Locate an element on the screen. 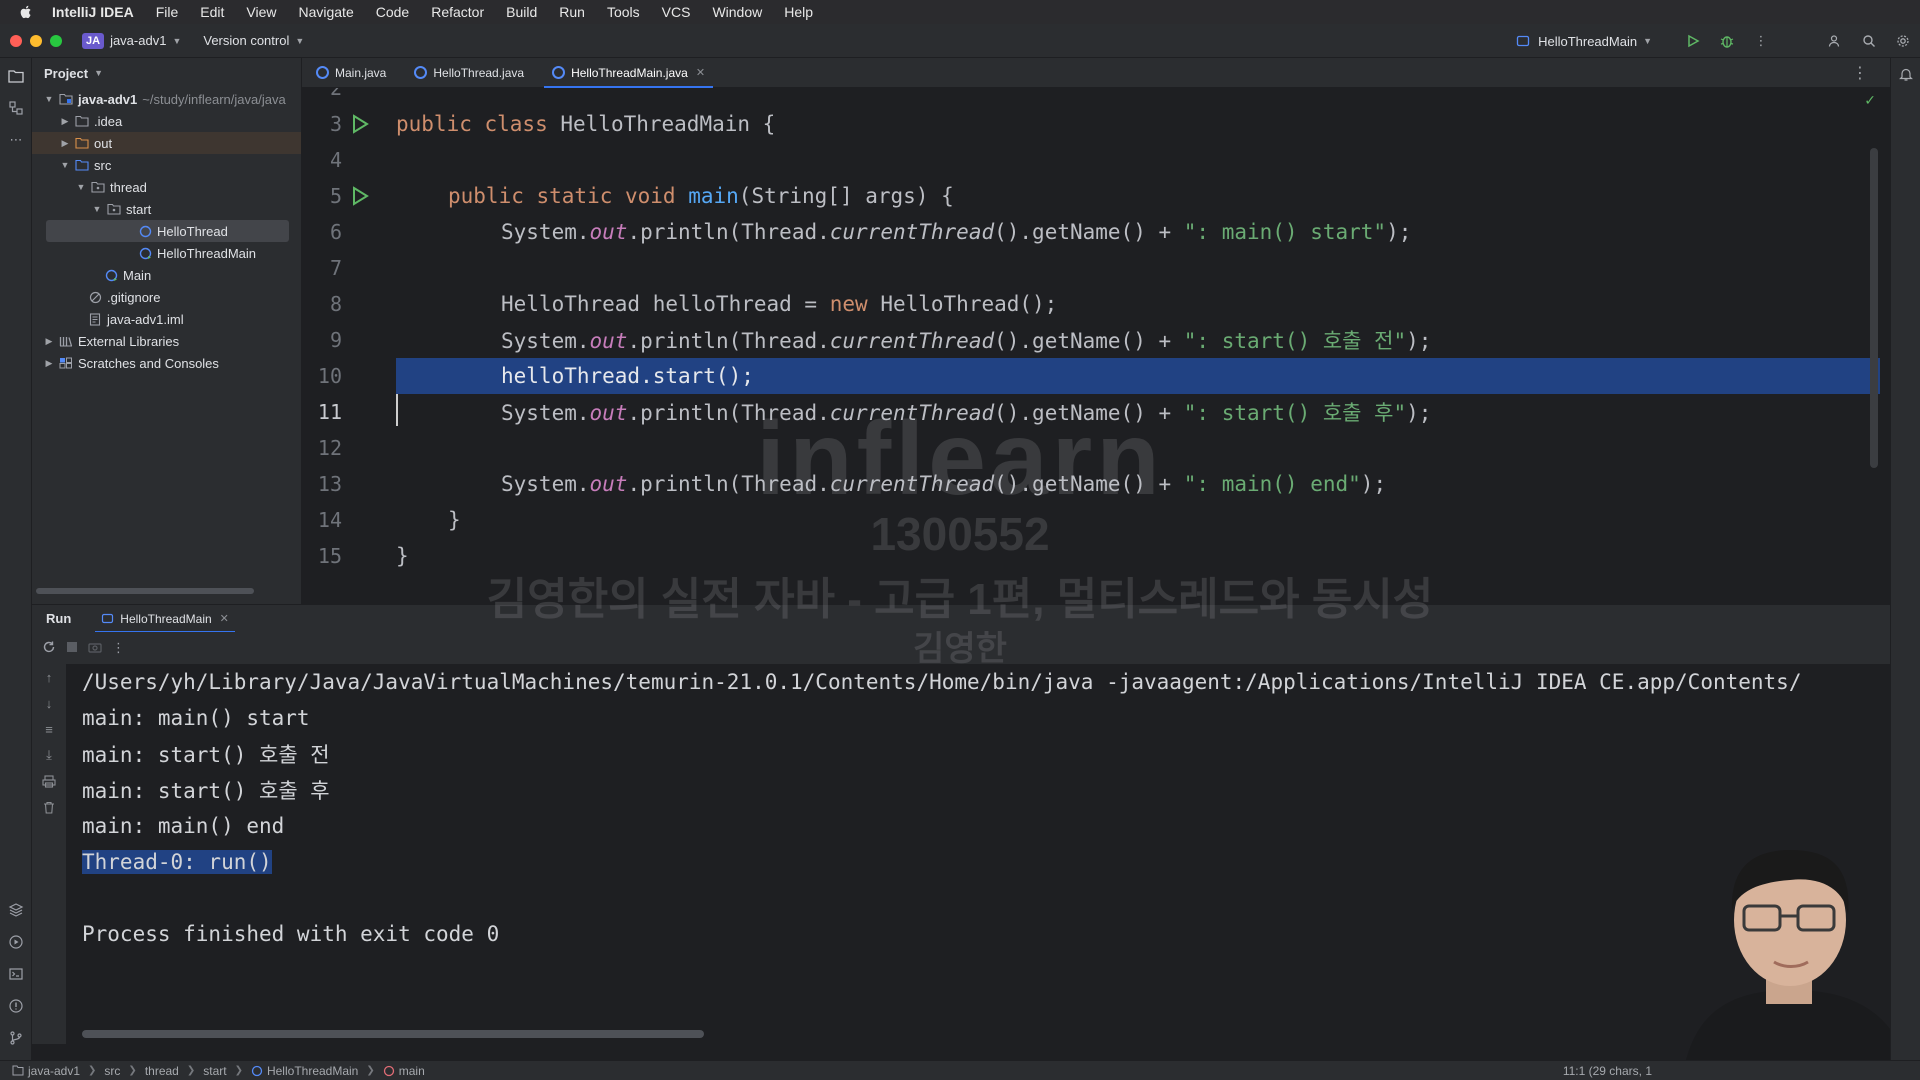  notifications-button is located at coordinates (1905, 74).